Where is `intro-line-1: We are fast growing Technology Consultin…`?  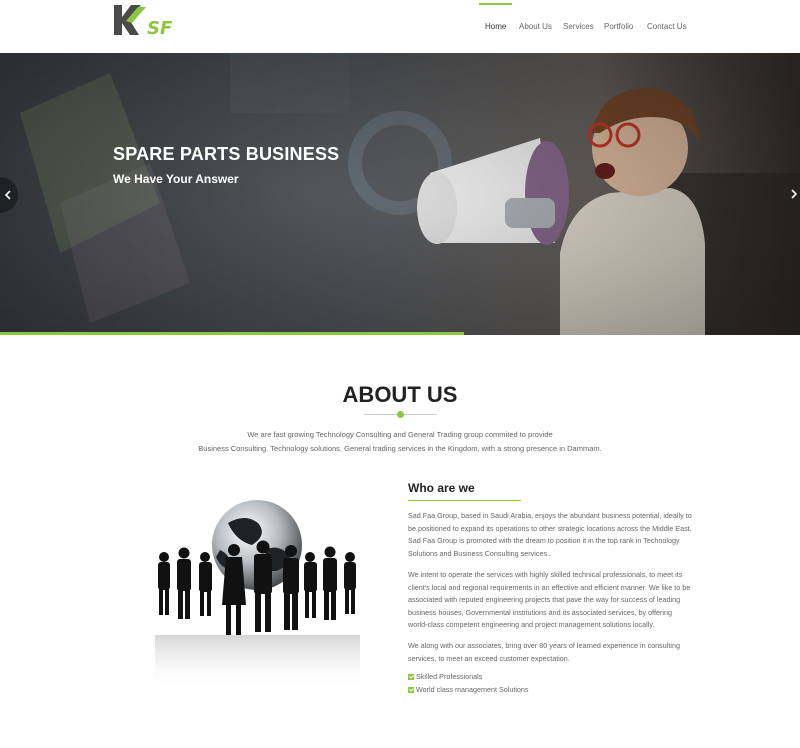 intro-line-1: We are fast growing Technology Consultin… is located at coordinates (400, 434).